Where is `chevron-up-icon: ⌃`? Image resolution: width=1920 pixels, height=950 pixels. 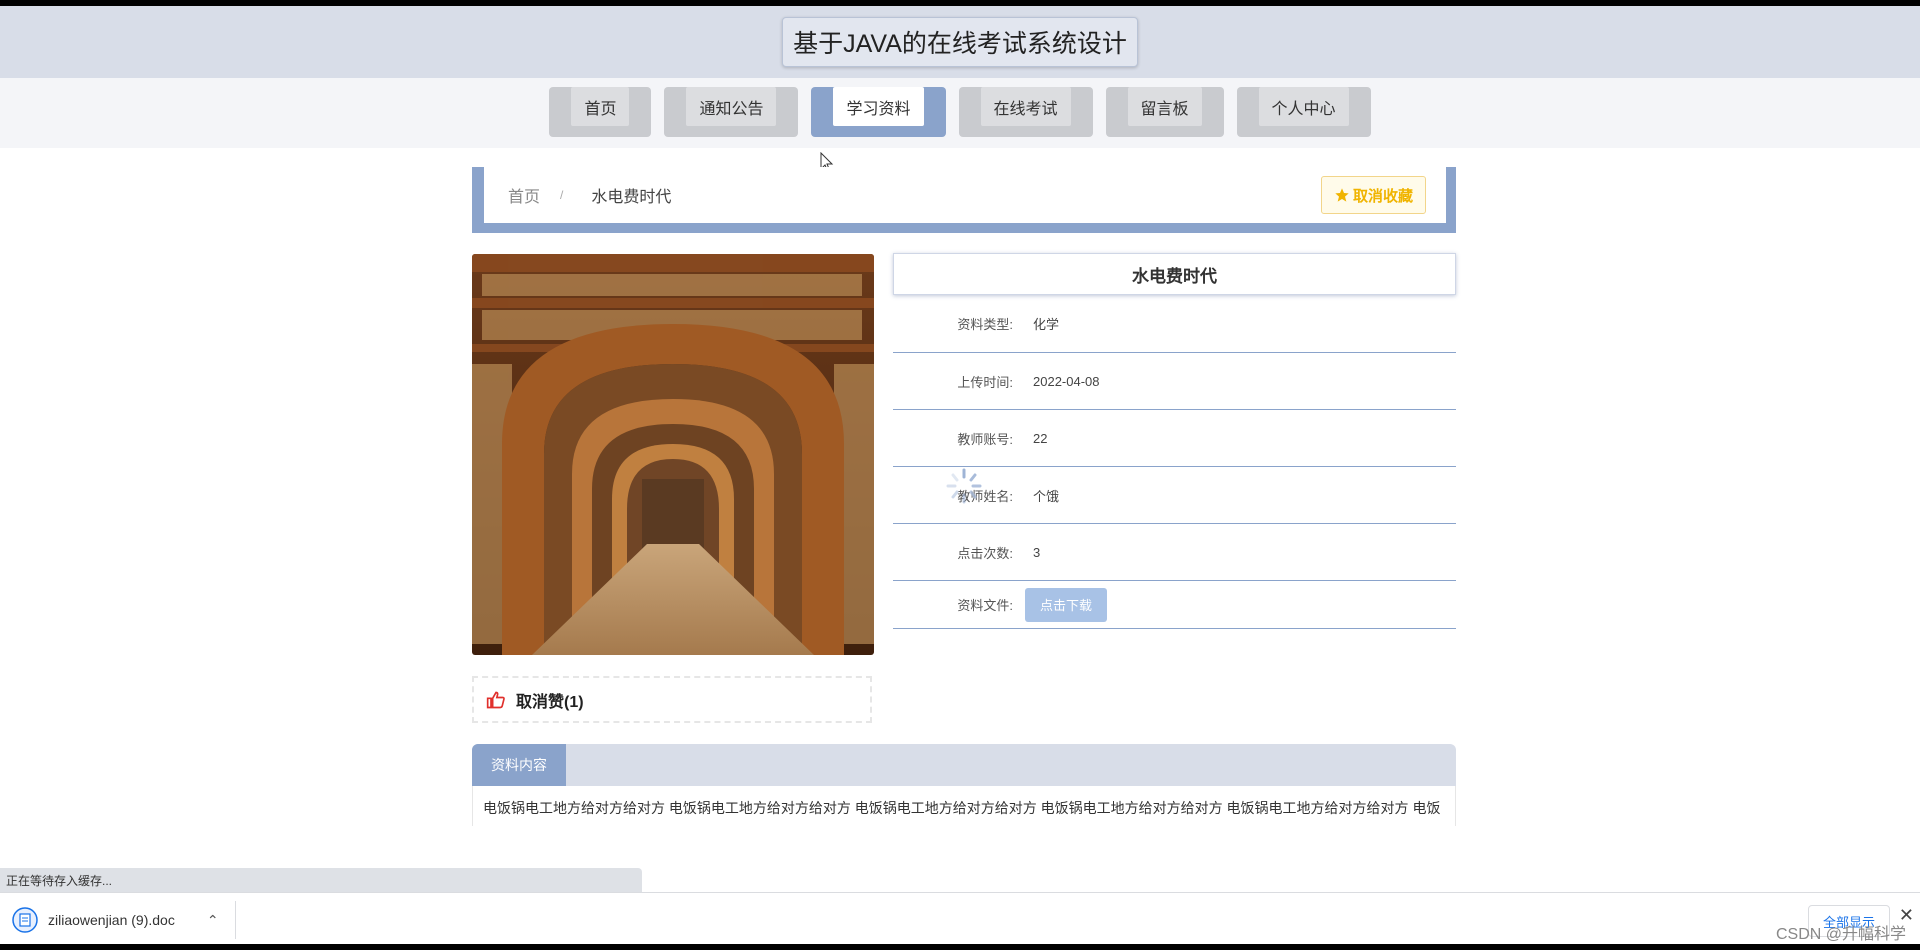 chevron-up-icon: ⌃ is located at coordinates (213, 920).